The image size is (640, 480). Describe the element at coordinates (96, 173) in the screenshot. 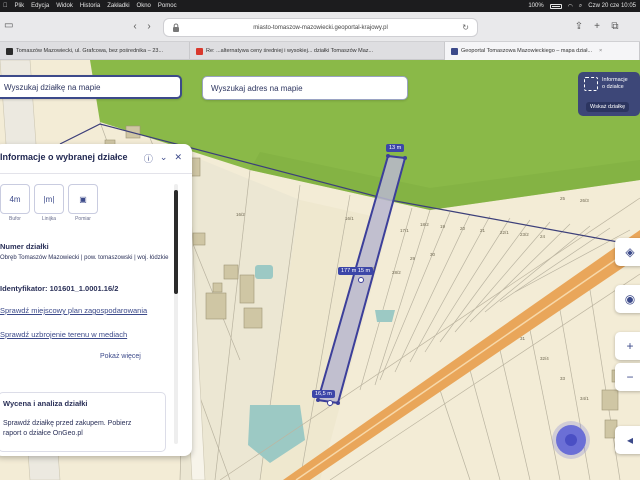

I see `panel-divider` at that location.